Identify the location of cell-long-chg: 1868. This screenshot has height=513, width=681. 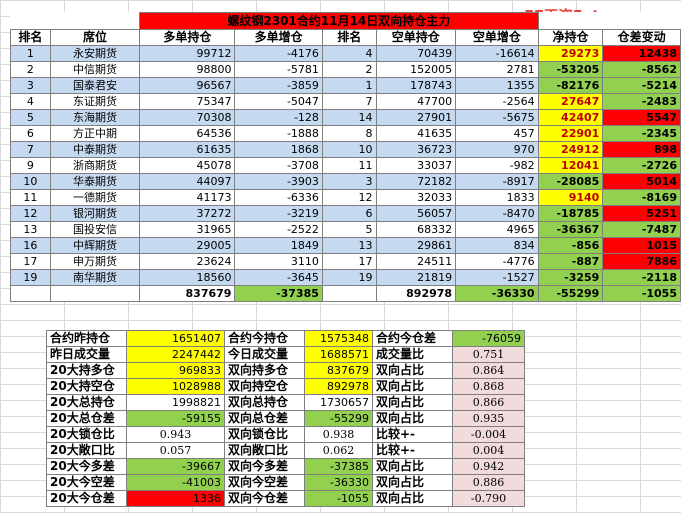
(278, 149).